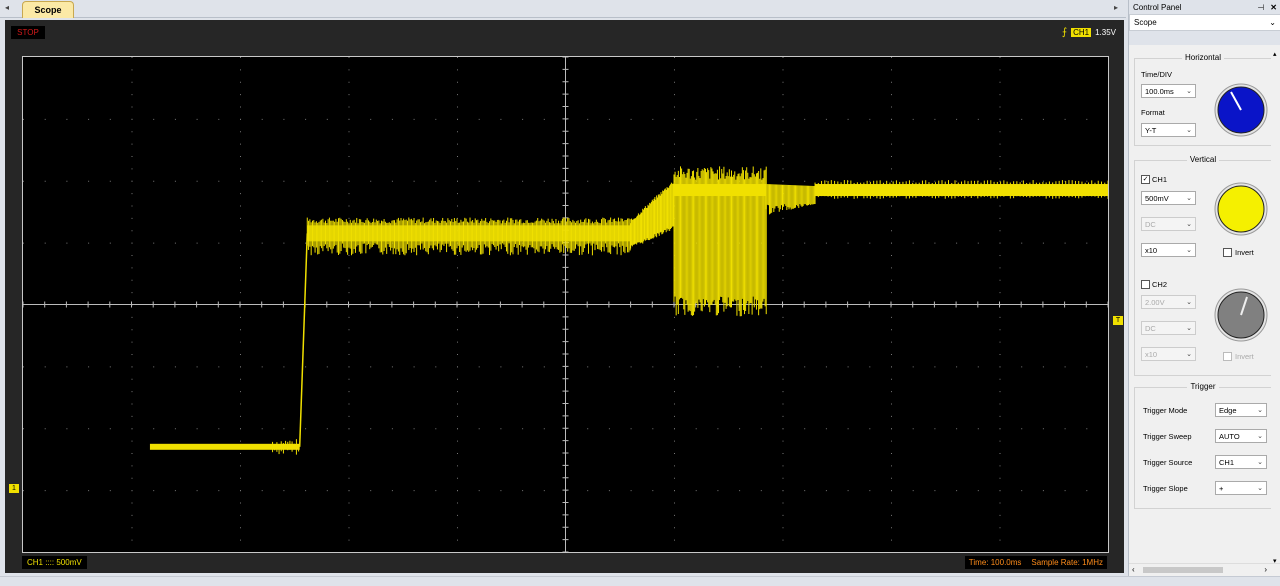 The height and width of the screenshot is (586, 1280). What do you see at coordinates (1241, 488) in the screenshot?
I see `trigger-row-select: + ⌄` at bounding box center [1241, 488].